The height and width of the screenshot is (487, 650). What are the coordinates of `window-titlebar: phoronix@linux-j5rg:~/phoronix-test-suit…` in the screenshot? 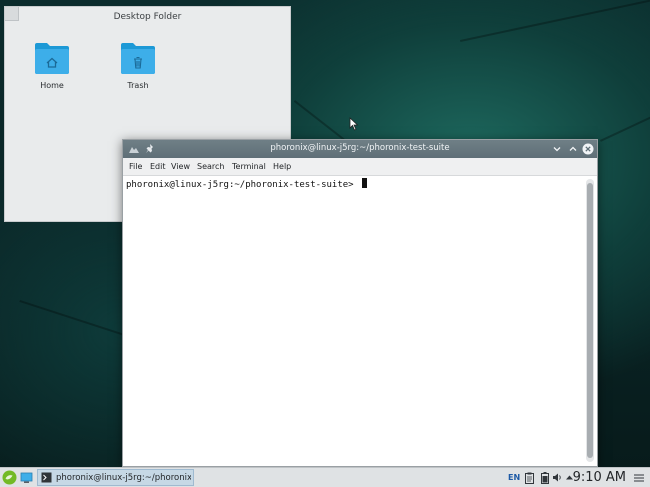 It's located at (360, 149).